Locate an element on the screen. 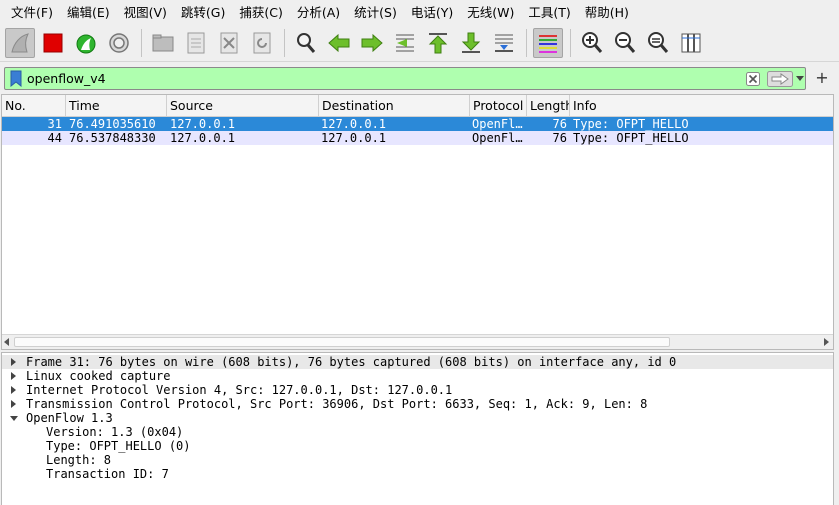 Image resolution: width=839 pixels, height=505 pixels. folder-icon is located at coordinates (163, 43).